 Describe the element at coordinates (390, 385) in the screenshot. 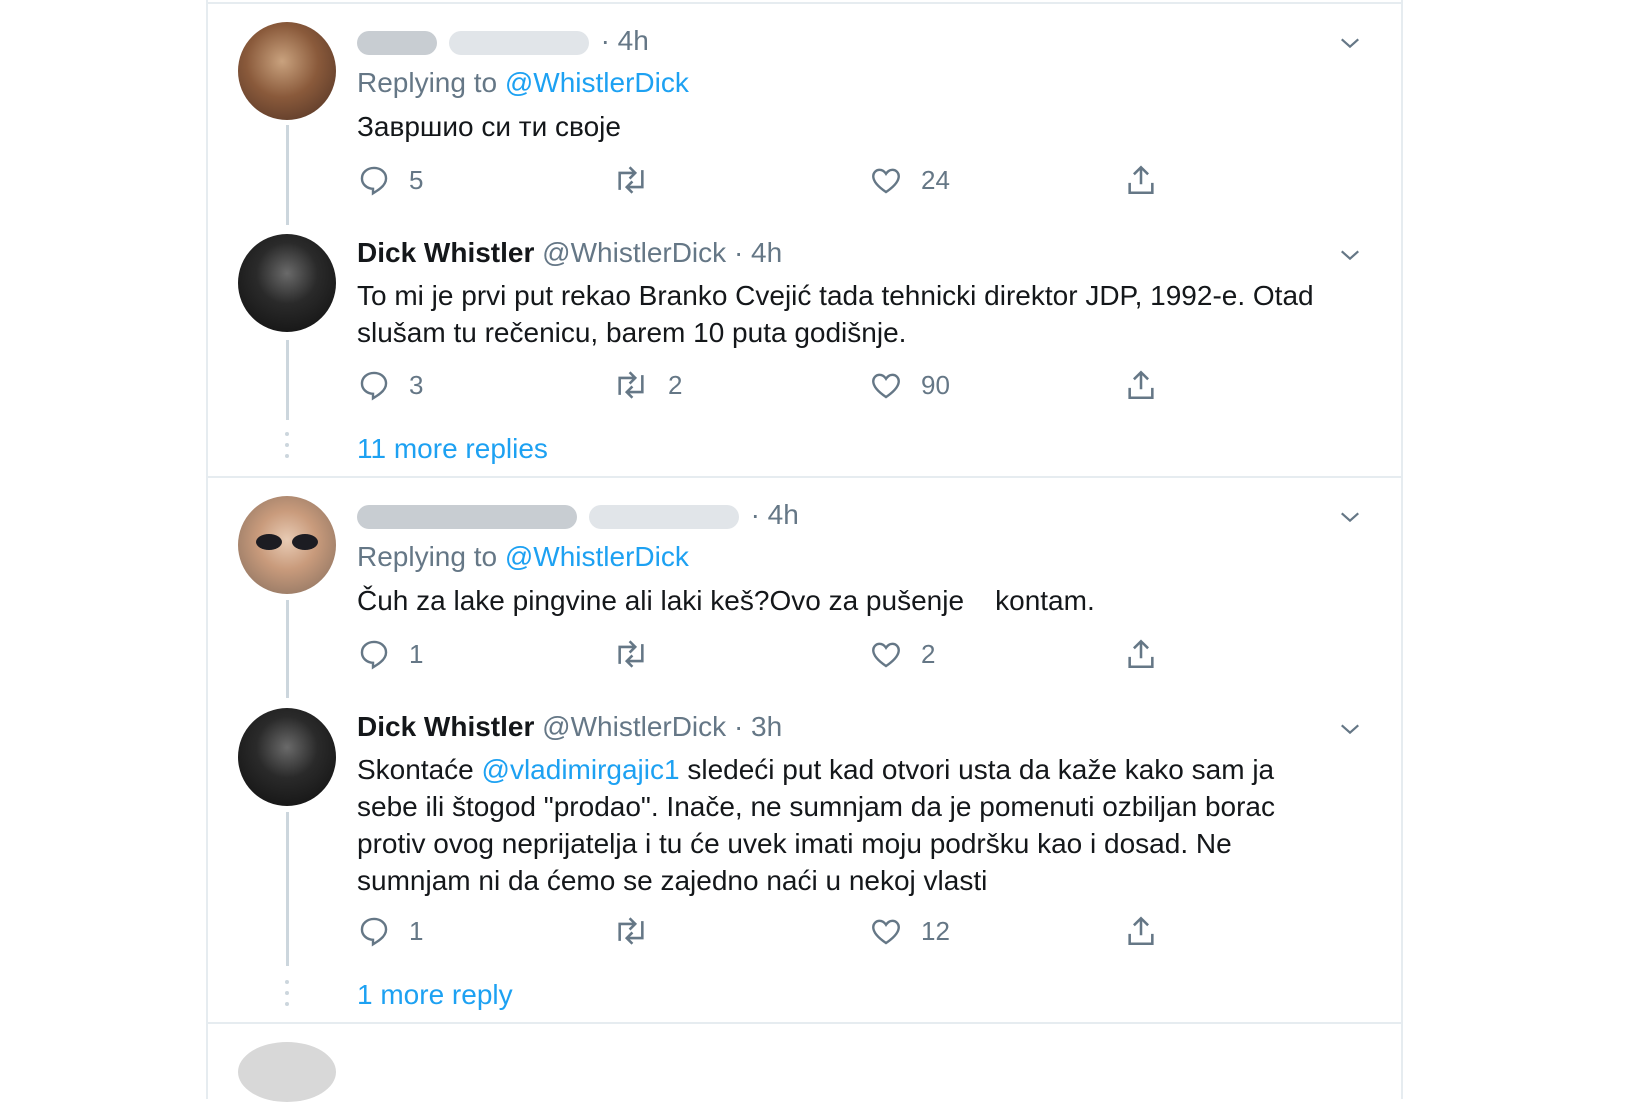

I see `reply-button: 3` at that location.